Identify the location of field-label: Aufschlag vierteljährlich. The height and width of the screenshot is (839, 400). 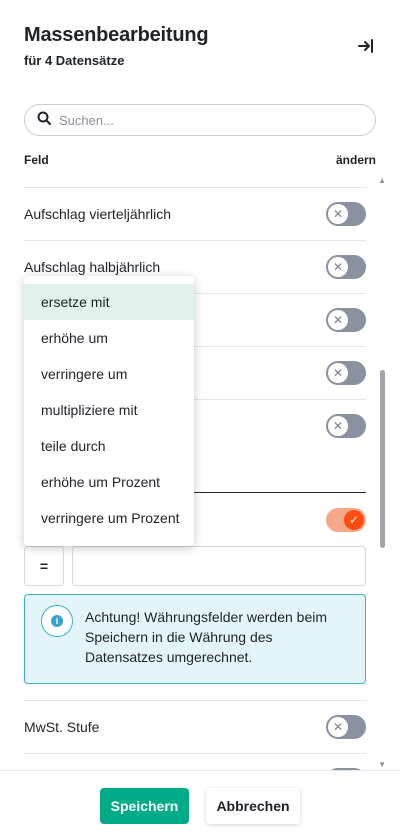
(98, 214).